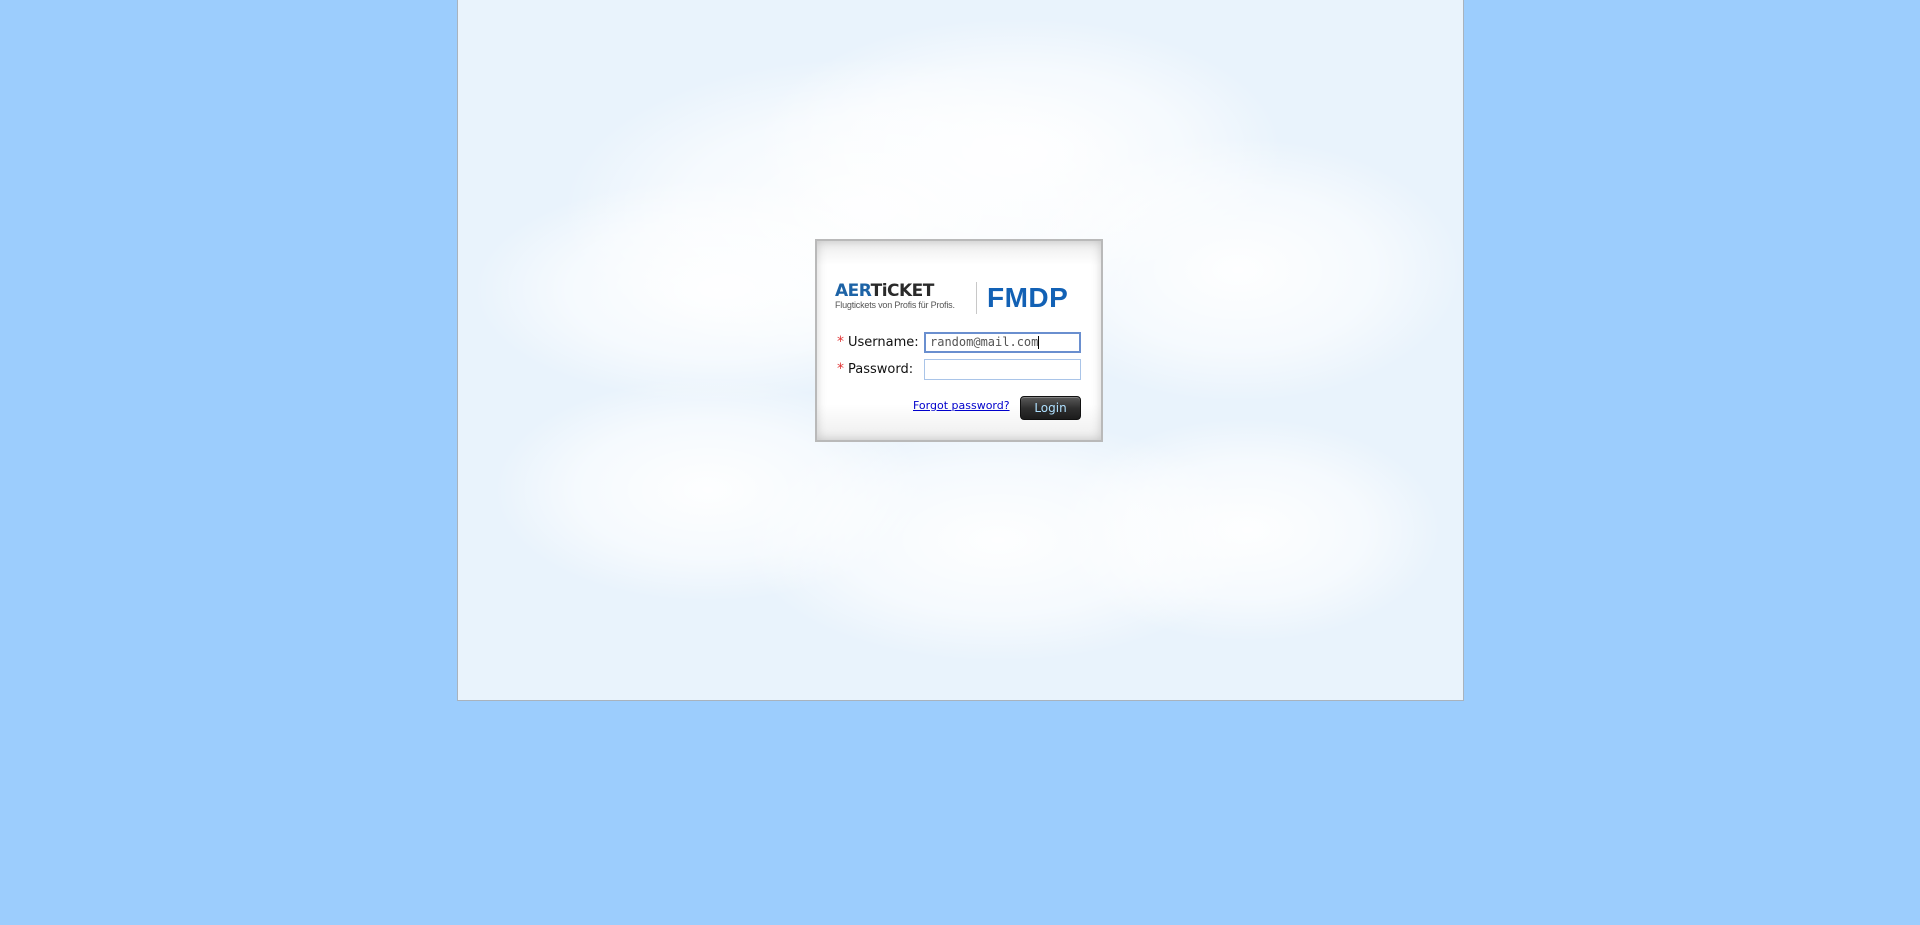 The width and height of the screenshot is (1920, 925). I want to click on password-row: * Password:, so click(875, 369).